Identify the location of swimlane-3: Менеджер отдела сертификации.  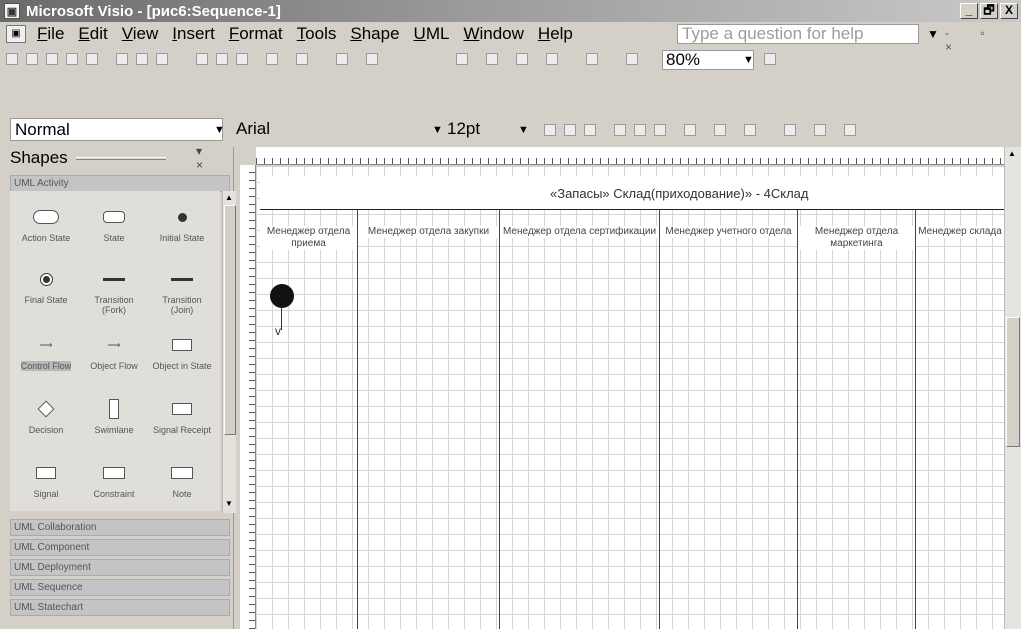
(580, 419).